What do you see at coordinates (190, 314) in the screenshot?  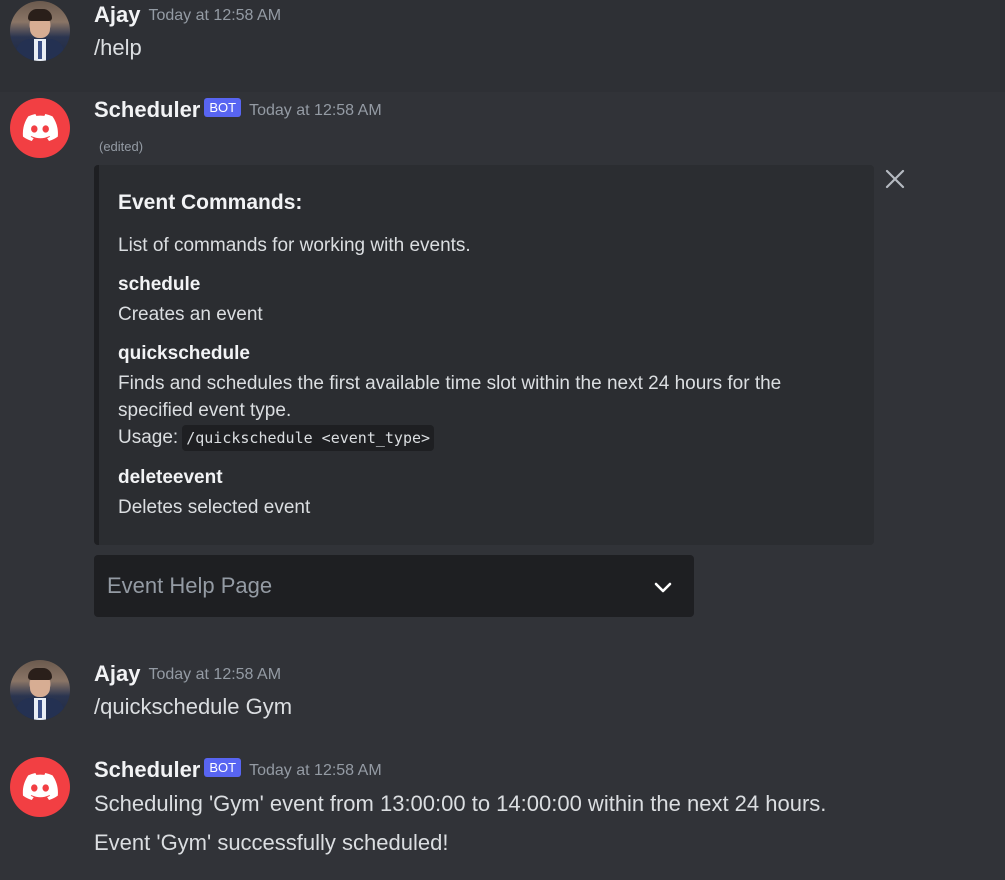 I see `field-value: Creates an event` at bounding box center [190, 314].